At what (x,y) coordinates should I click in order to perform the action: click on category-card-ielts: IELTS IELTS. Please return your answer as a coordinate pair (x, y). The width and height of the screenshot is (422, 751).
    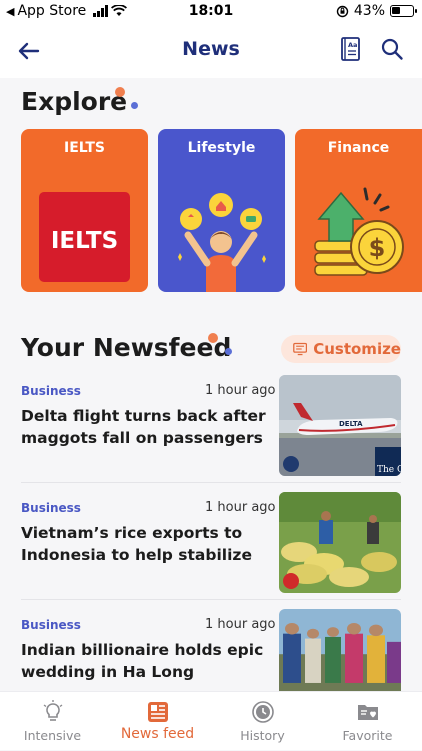
    Looking at the image, I should click on (84, 210).